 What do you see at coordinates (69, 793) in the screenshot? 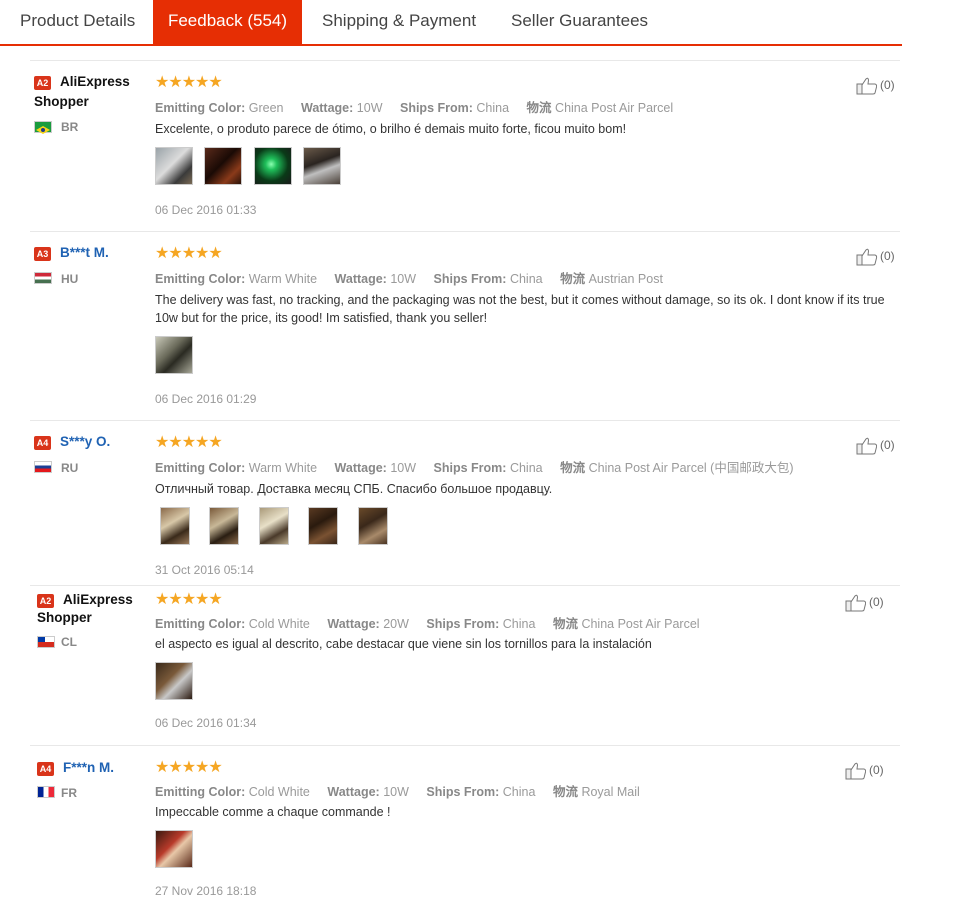
I see `reviewer-country: FR` at bounding box center [69, 793].